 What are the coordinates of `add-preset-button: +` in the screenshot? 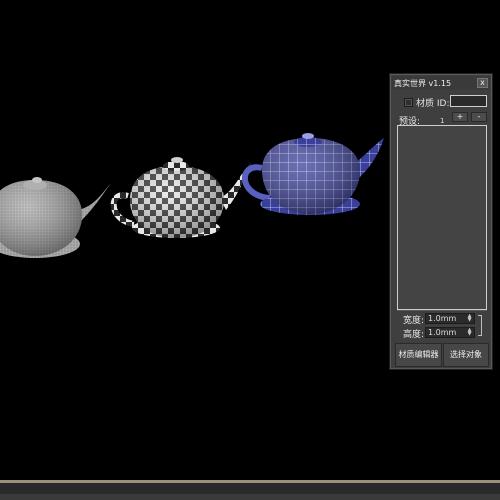 It's located at (460, 117).